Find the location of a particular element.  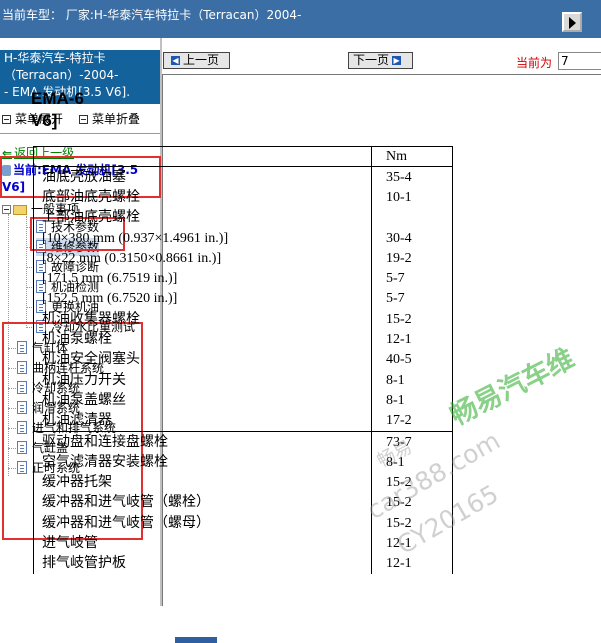

spec-label: 油底壳放油塞 is located at coordinates (202, 177).